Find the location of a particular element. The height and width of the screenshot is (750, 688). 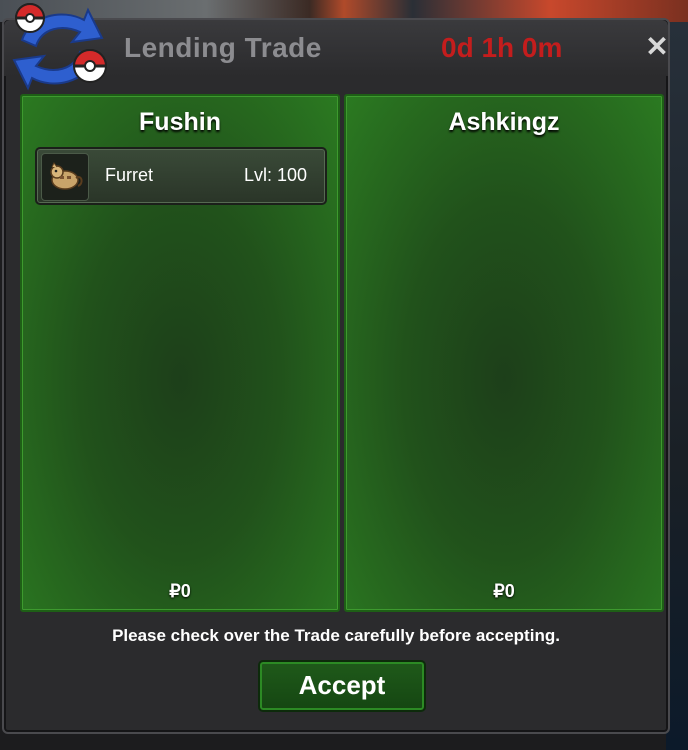

close-icon: ✕ is located at coordinates (657, 47).